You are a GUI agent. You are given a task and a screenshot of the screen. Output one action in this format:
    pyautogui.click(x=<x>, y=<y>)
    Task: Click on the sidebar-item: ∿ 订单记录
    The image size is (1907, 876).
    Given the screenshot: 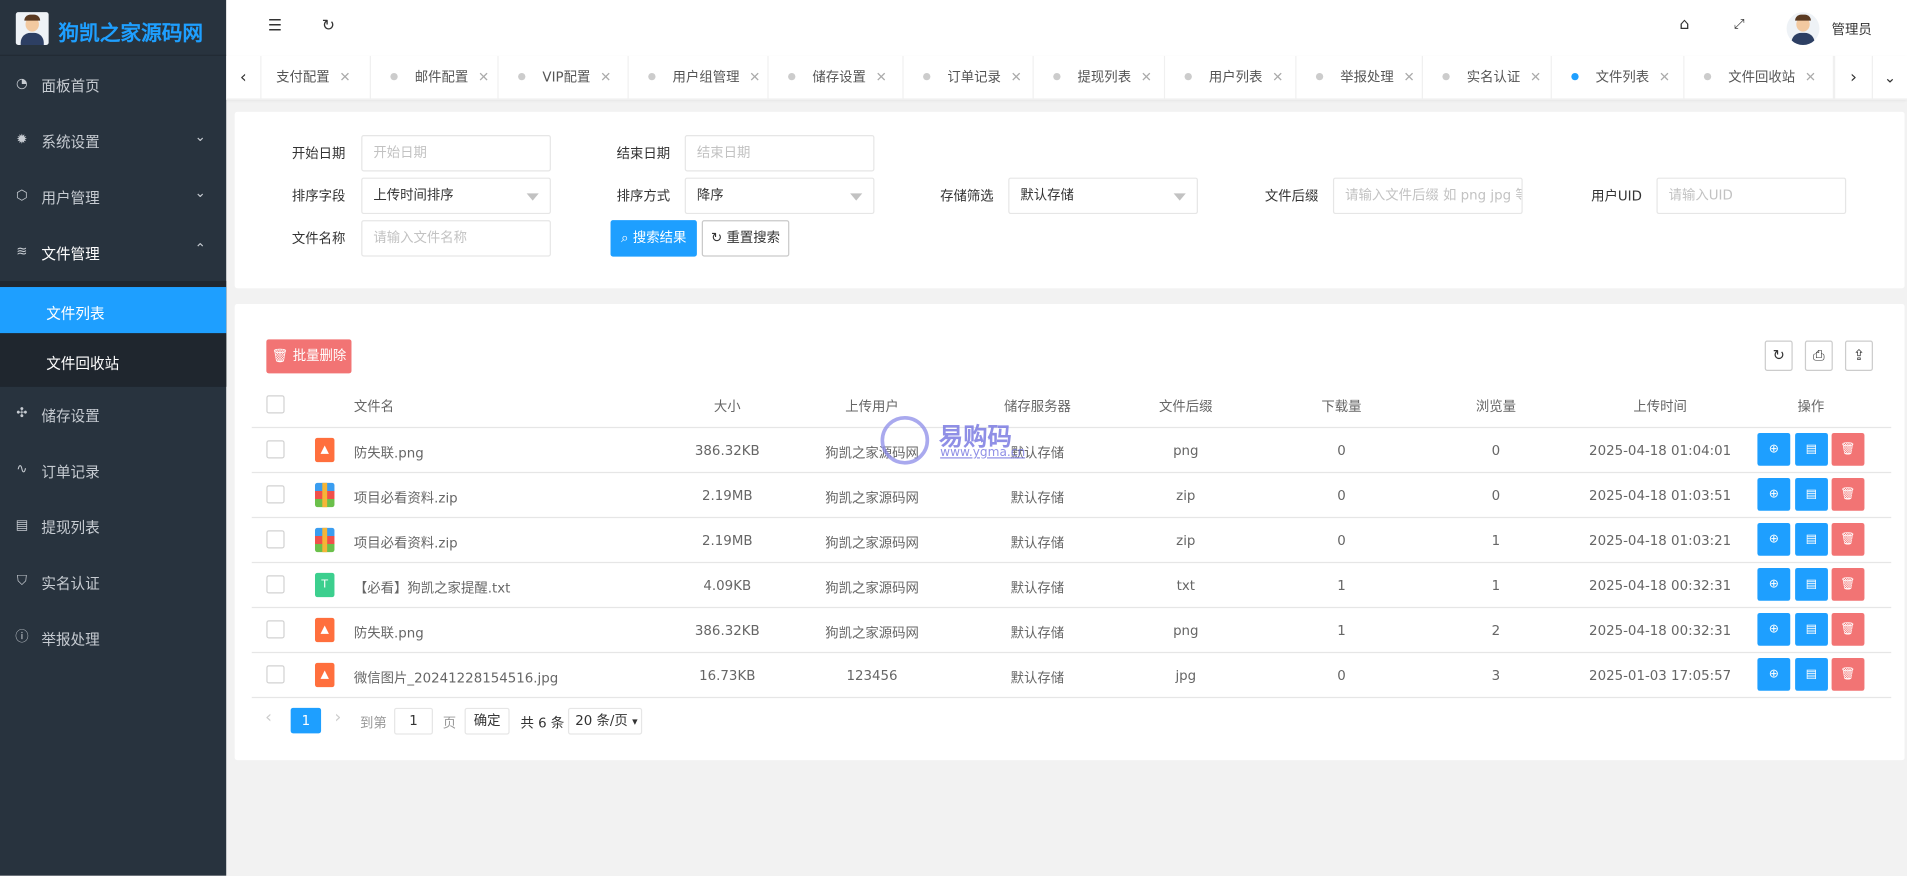 What is the action you would take?
    pyautogui.click(x=113, y=471)
    